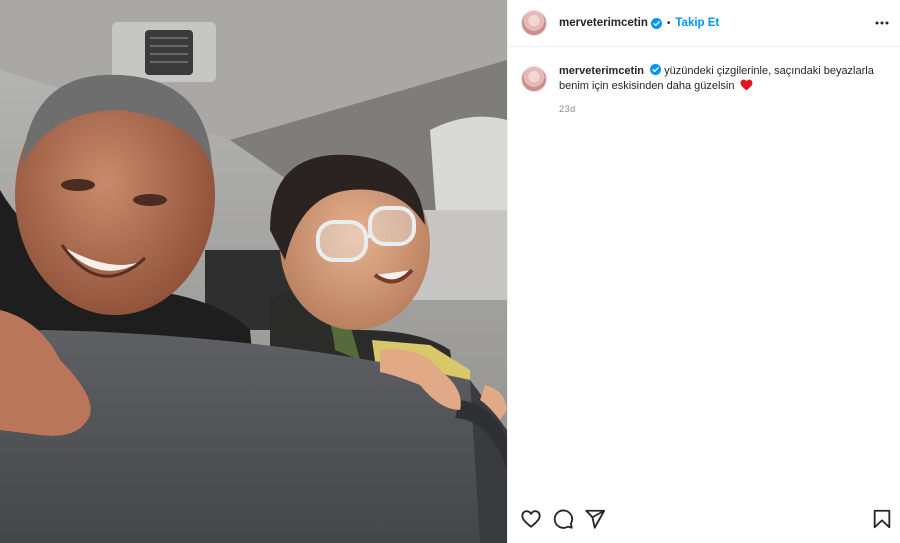 Image resolution: width=900 pixels, height=543 pixels. I want to click on red-heart-emoji-icon, so click(746, 85).